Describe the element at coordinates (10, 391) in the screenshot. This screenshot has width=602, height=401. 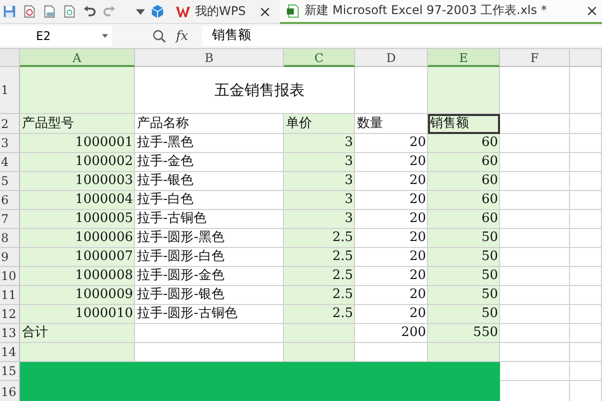
I see `row-header: 16` at that location.